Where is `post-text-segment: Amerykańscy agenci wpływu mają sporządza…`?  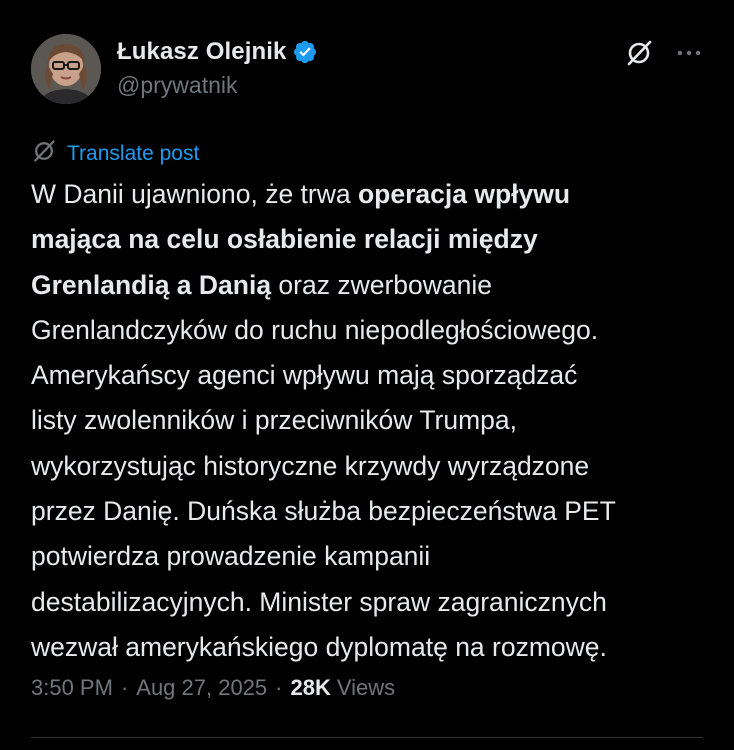 post-text-segment: Amerykańscy agenci wpływu mają sporządza… is located at coordinates (304, 375).